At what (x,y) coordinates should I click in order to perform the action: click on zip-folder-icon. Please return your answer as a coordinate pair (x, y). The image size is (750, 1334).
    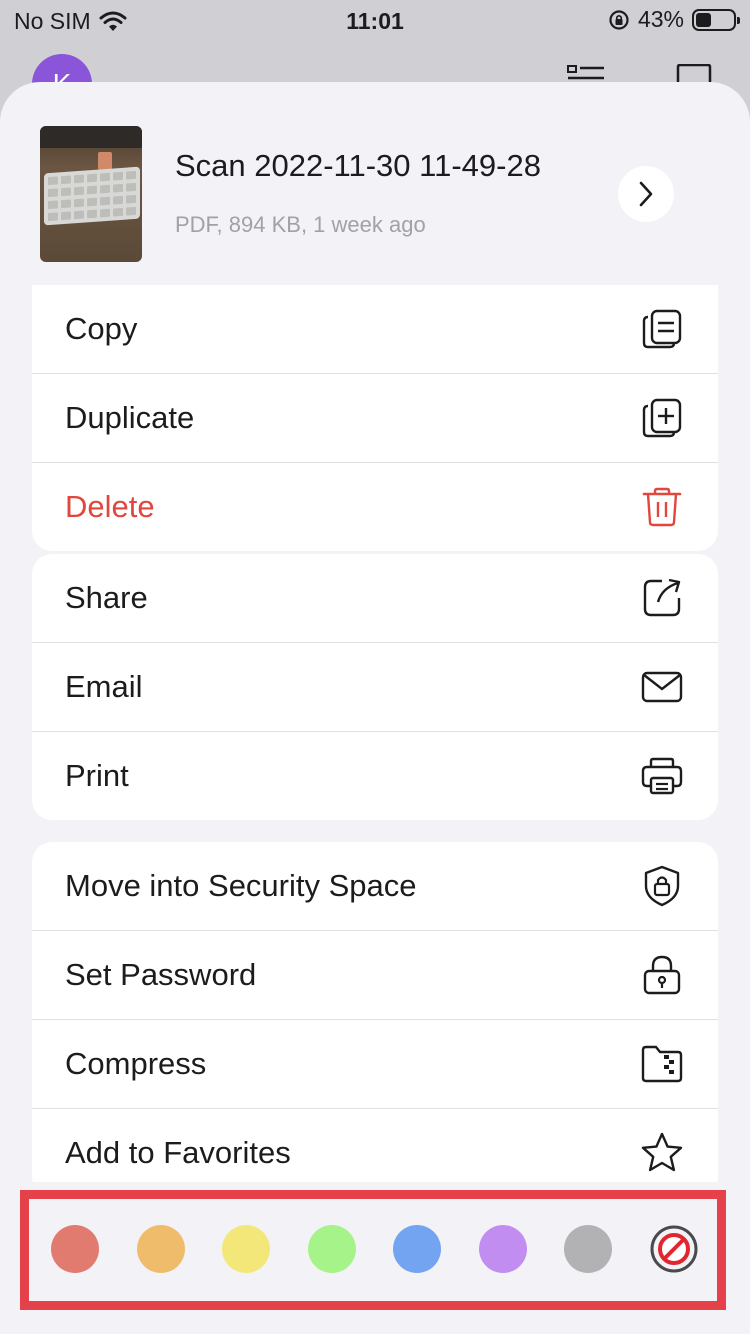
    Looking at the image, I should click on (662, 1064).